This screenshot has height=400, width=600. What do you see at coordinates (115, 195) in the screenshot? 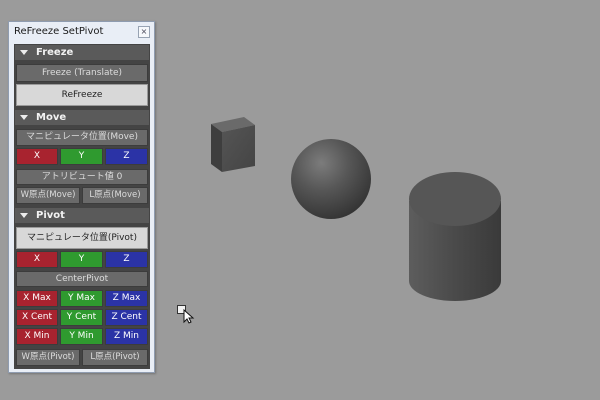
I see `l-origin-move-button: L原点(Move)` at bounding box center [115, 195].